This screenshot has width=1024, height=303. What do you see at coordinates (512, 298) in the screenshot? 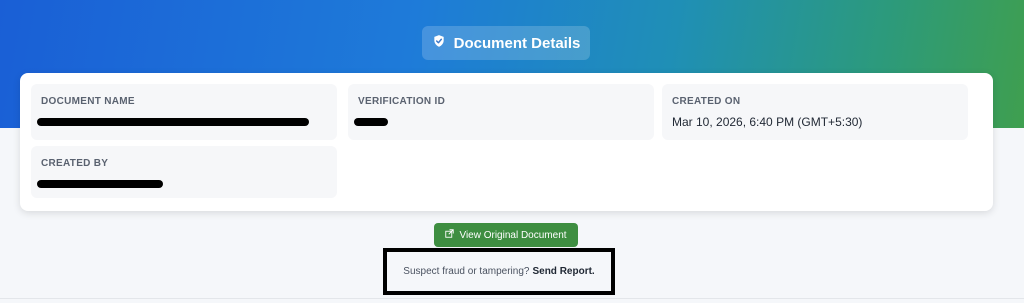
I see `divider` at bounding box center [512, 298].